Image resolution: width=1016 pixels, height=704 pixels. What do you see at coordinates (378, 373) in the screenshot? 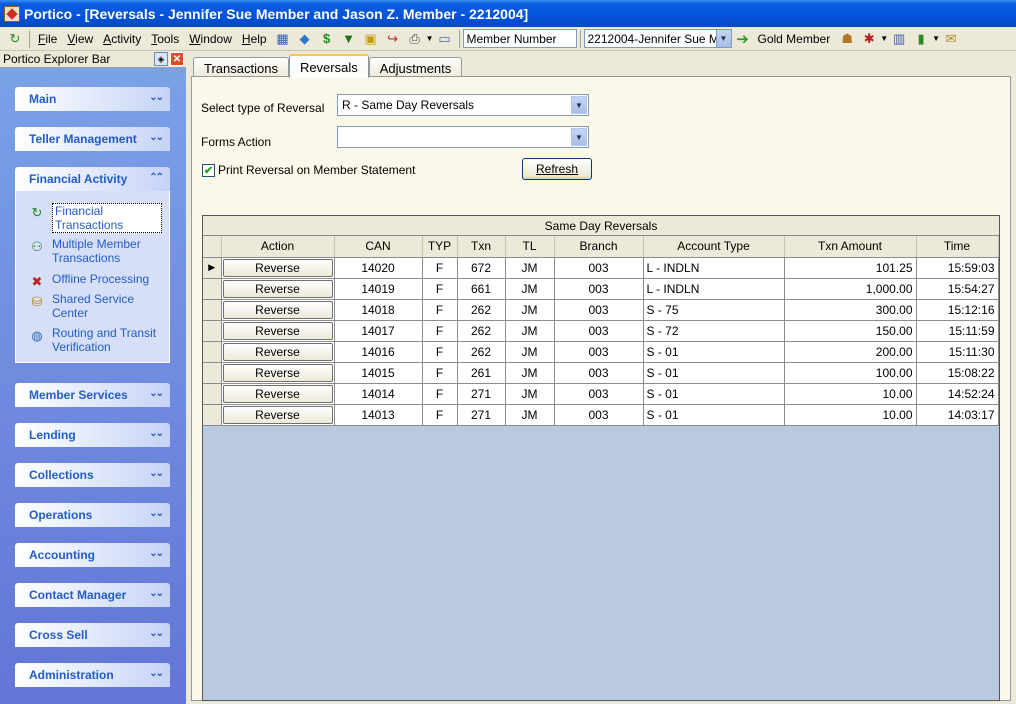
I see `cell-can: 14015` at bounding box center [378, 373].